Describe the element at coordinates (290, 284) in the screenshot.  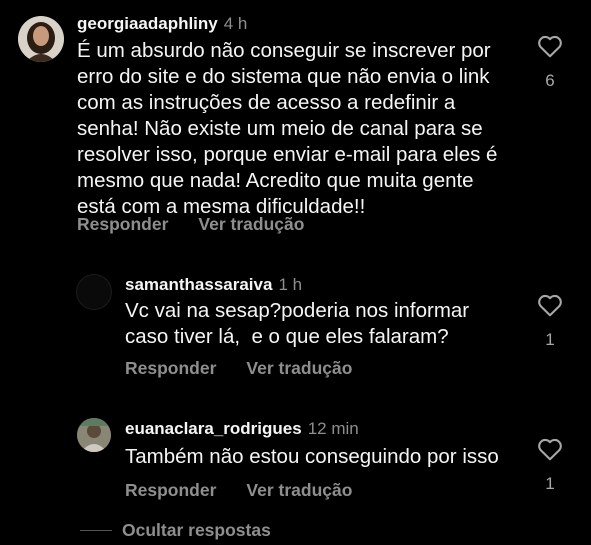
I see `comment-time: 1 h` at that location.